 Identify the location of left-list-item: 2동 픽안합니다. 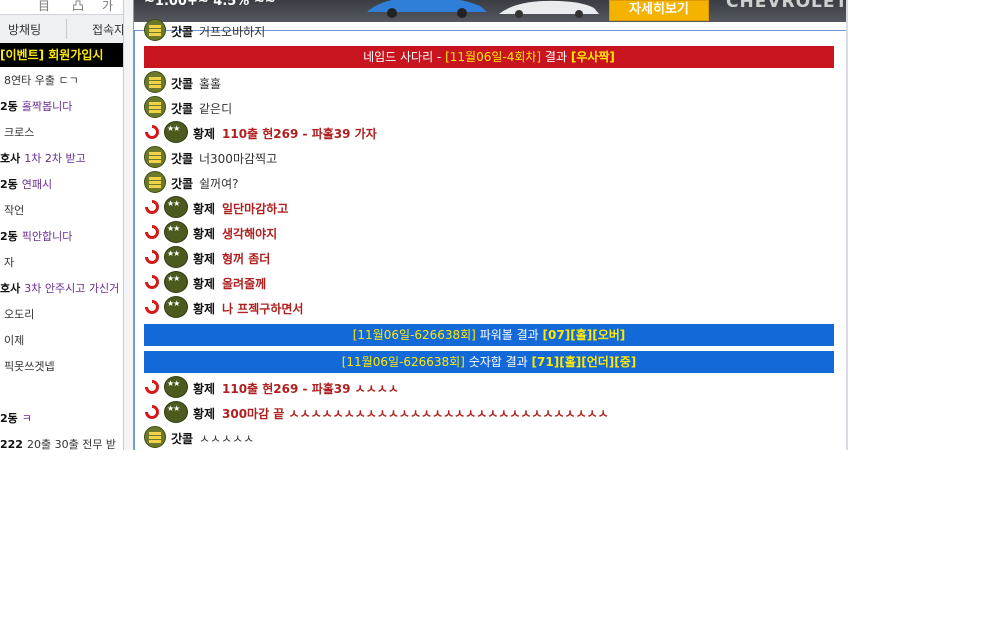
(36, 237).